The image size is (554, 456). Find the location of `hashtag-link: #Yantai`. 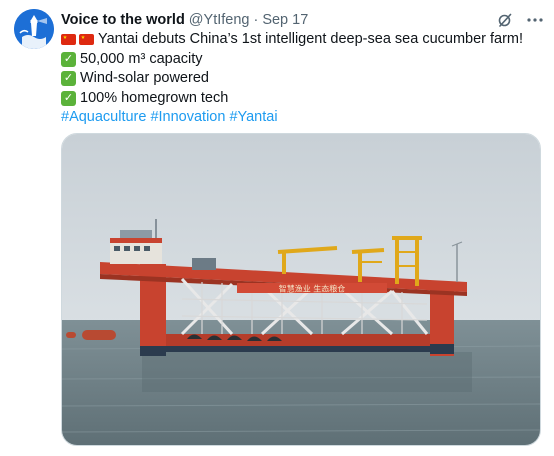

hashtag-link: #Yantai is located at coordinates (253, 118).